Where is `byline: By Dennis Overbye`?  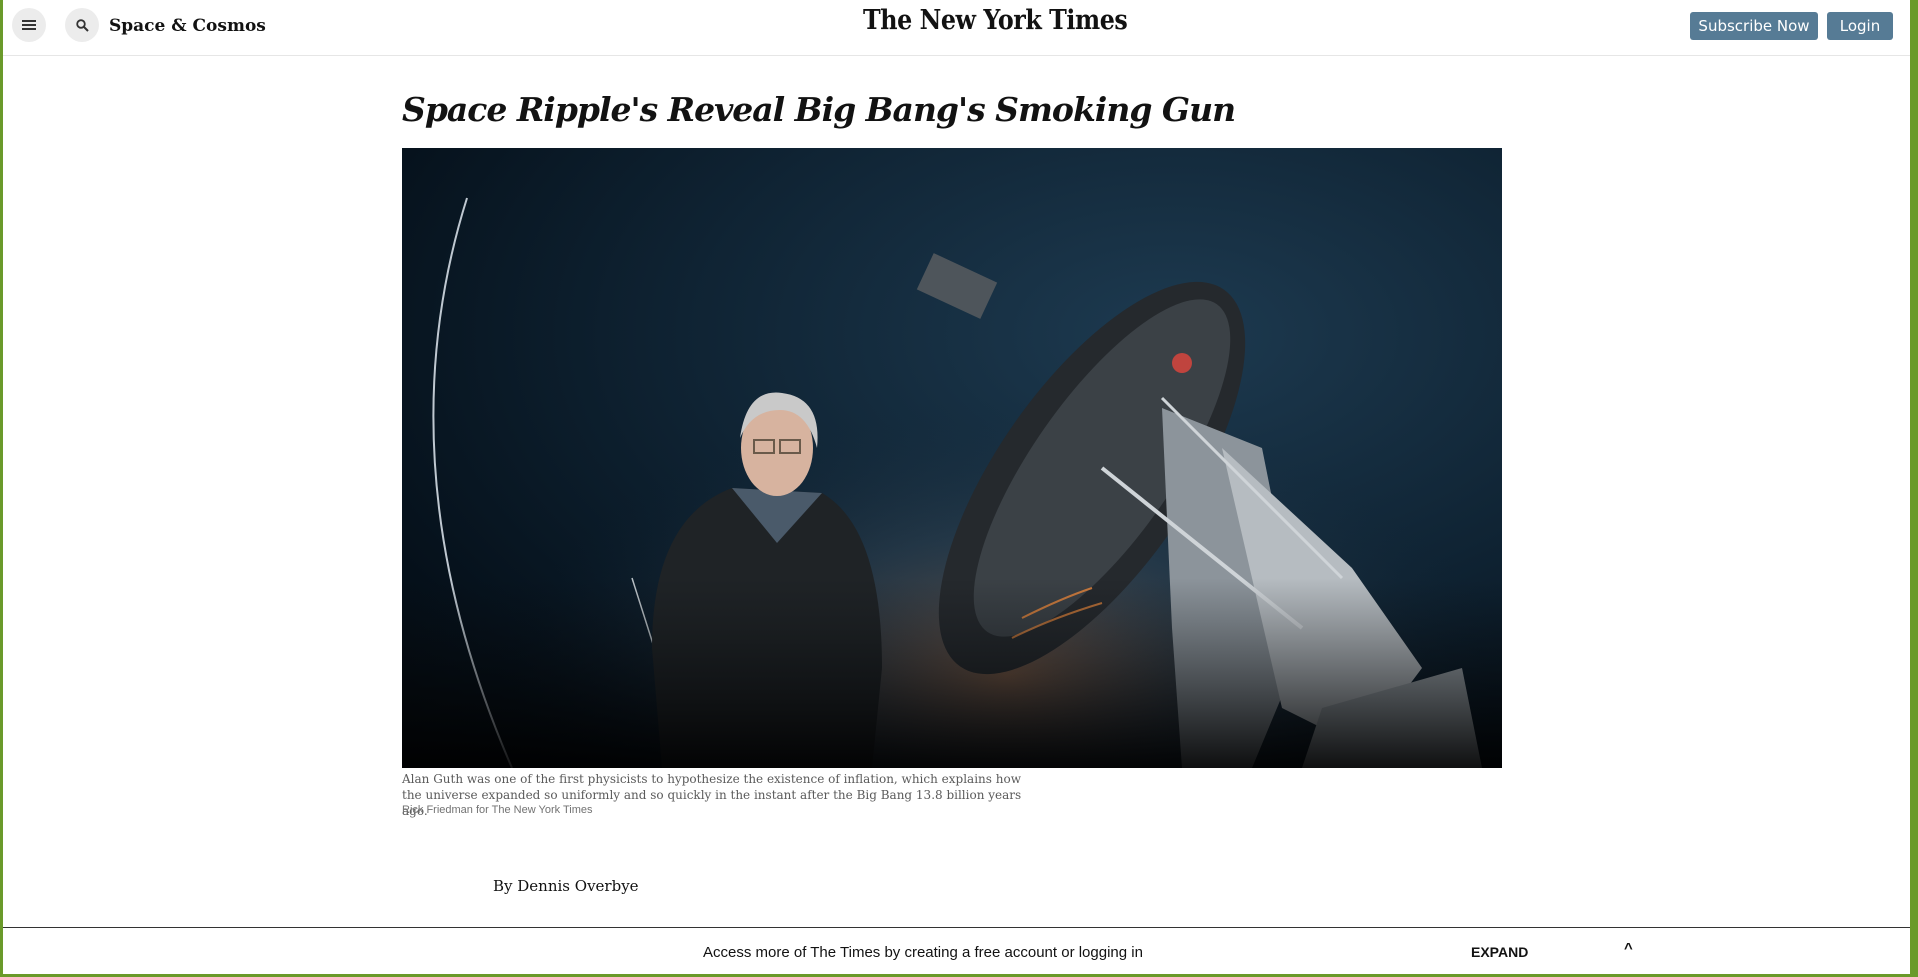 byline: By Dennis Overbye is located at coordinates (566, 886).